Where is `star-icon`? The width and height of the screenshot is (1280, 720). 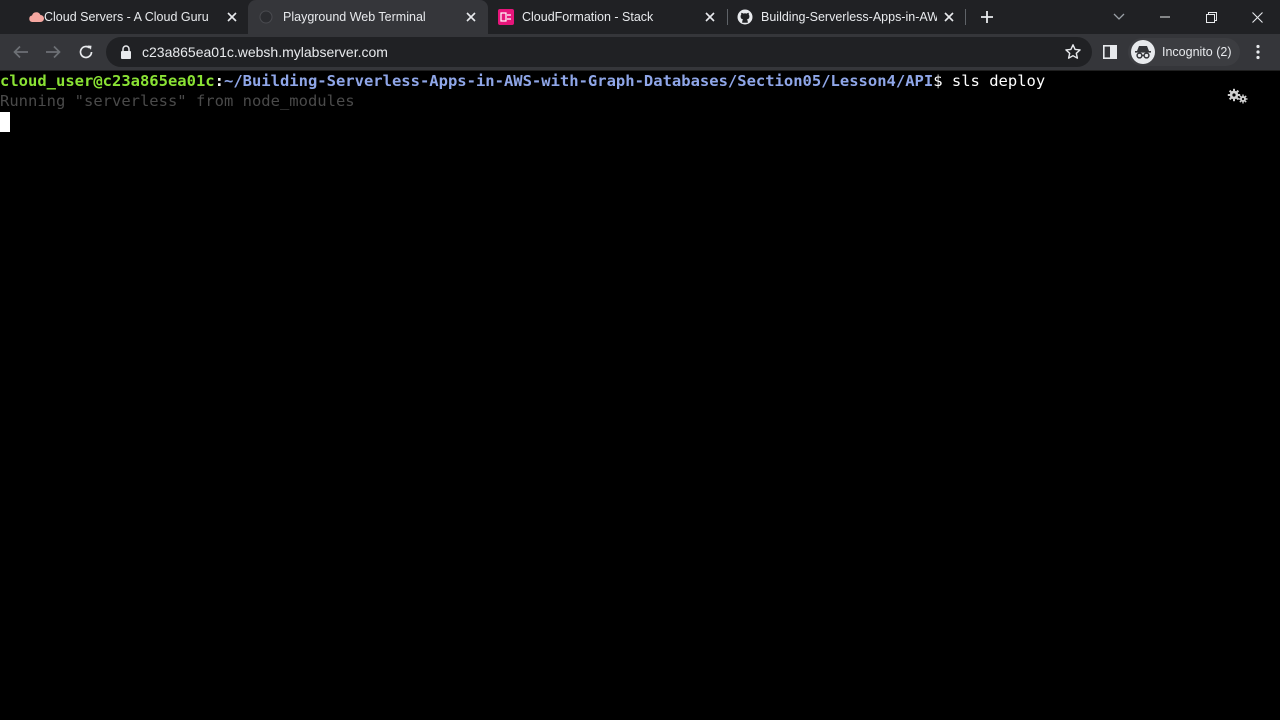
star-icon is located at coordinates (1073, 52).